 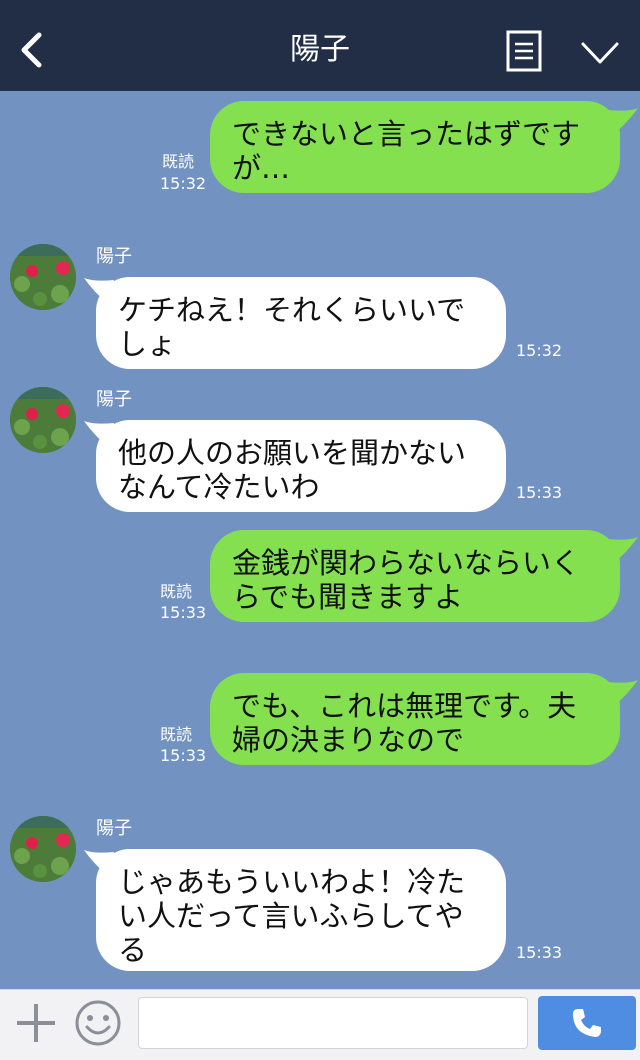 I want to click on plus-icon, so click(x=36, y=1023).